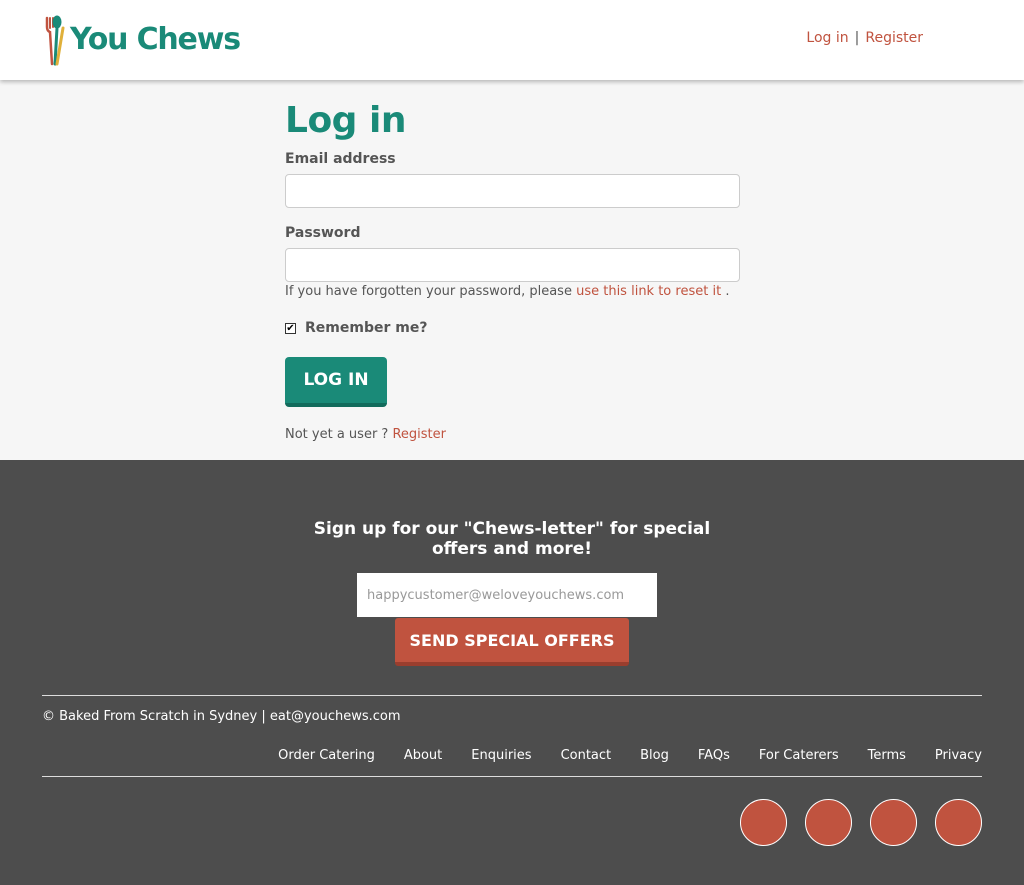 The height and width of the screenshot is (885, 1024). I want to click on footer-link-enquiries: Enquiries, so click(501, 755).